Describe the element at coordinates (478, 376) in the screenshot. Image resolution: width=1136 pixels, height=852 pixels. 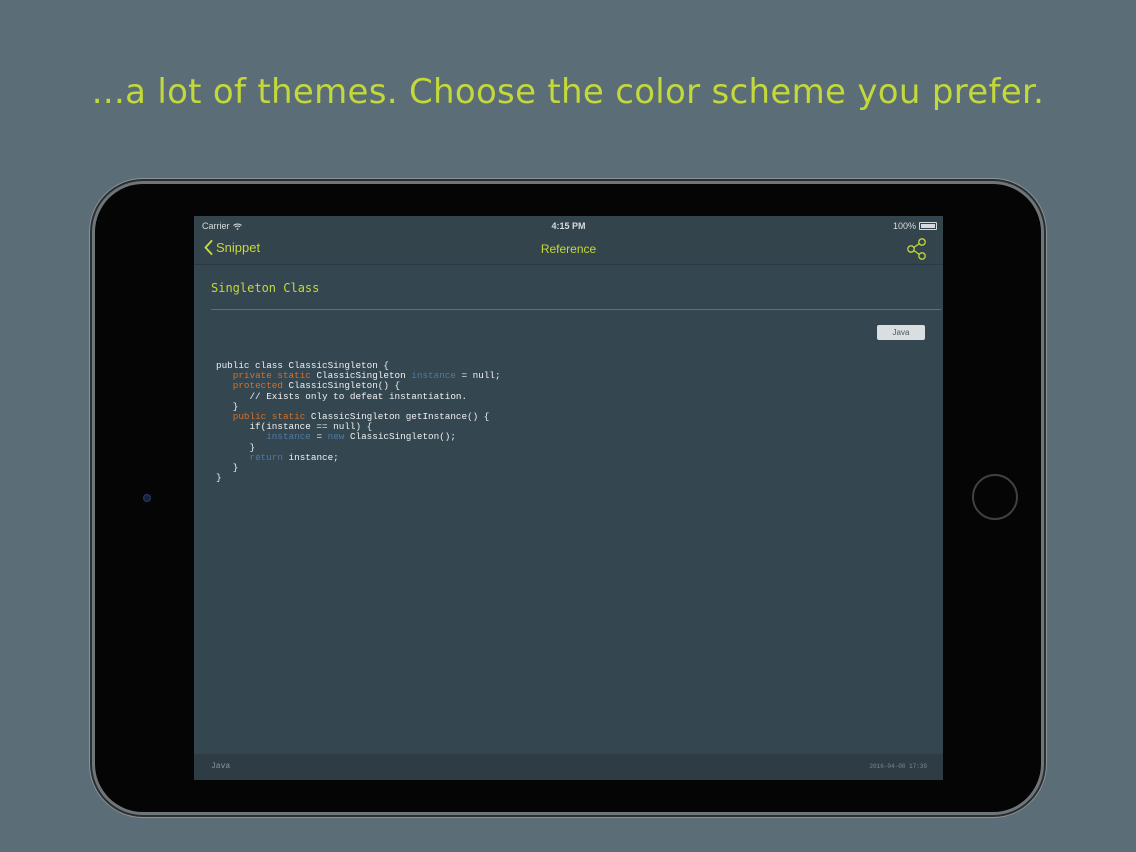
I see `code-text: = null;` at that location.